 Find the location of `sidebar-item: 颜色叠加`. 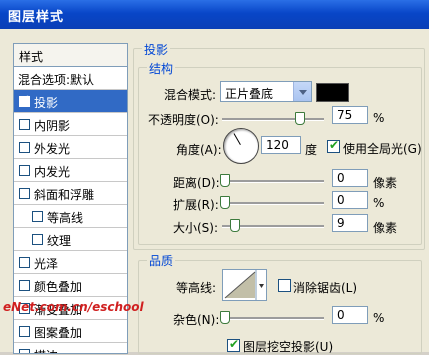

sidebar-item: 颜色叠加 is located at coordinates (70, 285).